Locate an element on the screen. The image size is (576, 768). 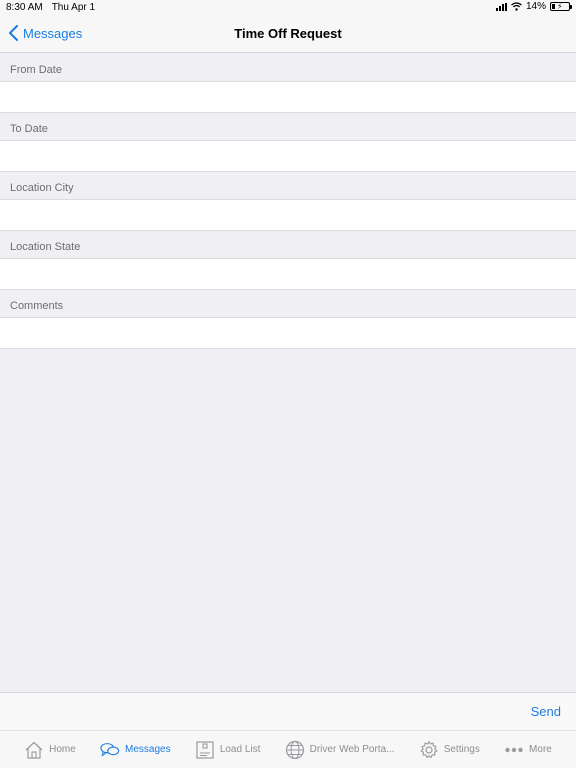
wifi-icon is located at coordinates (516, 6).